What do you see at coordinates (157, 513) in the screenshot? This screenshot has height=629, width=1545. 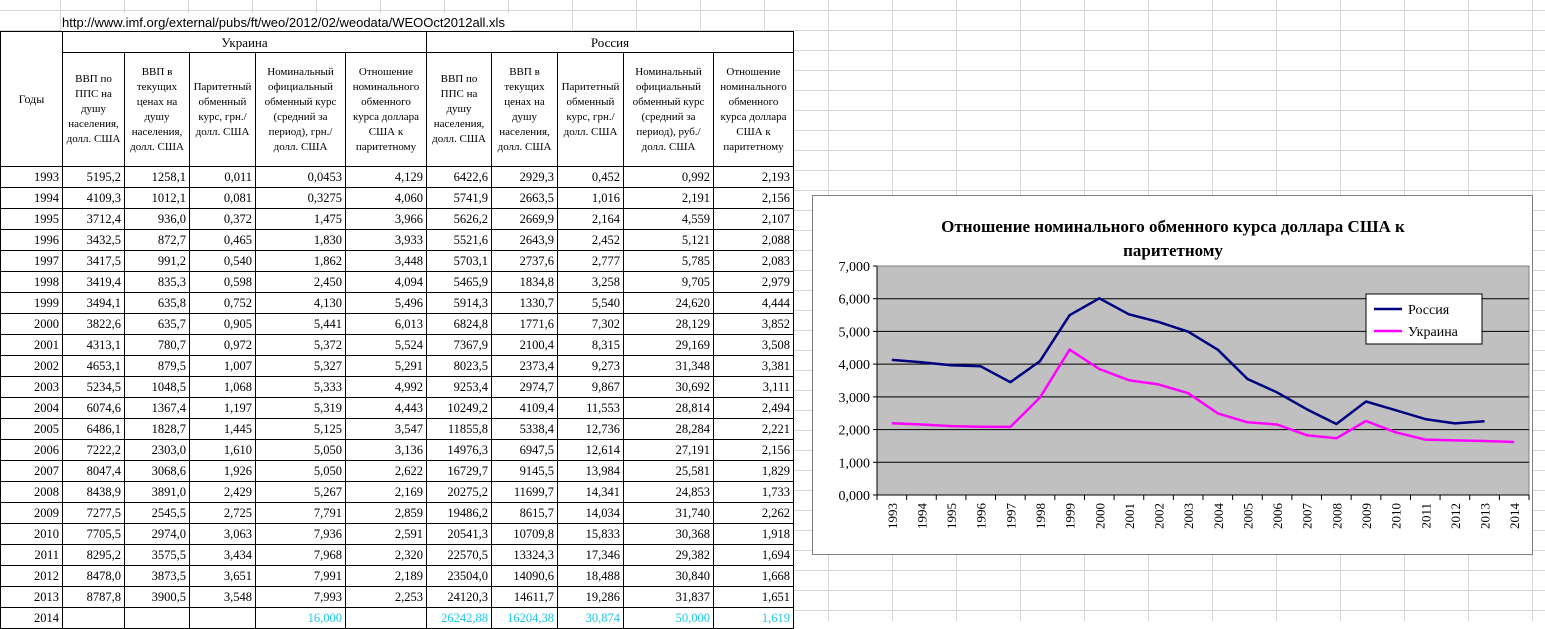 I see `table-cell: 2545,5` at bounding box center [157, 513].